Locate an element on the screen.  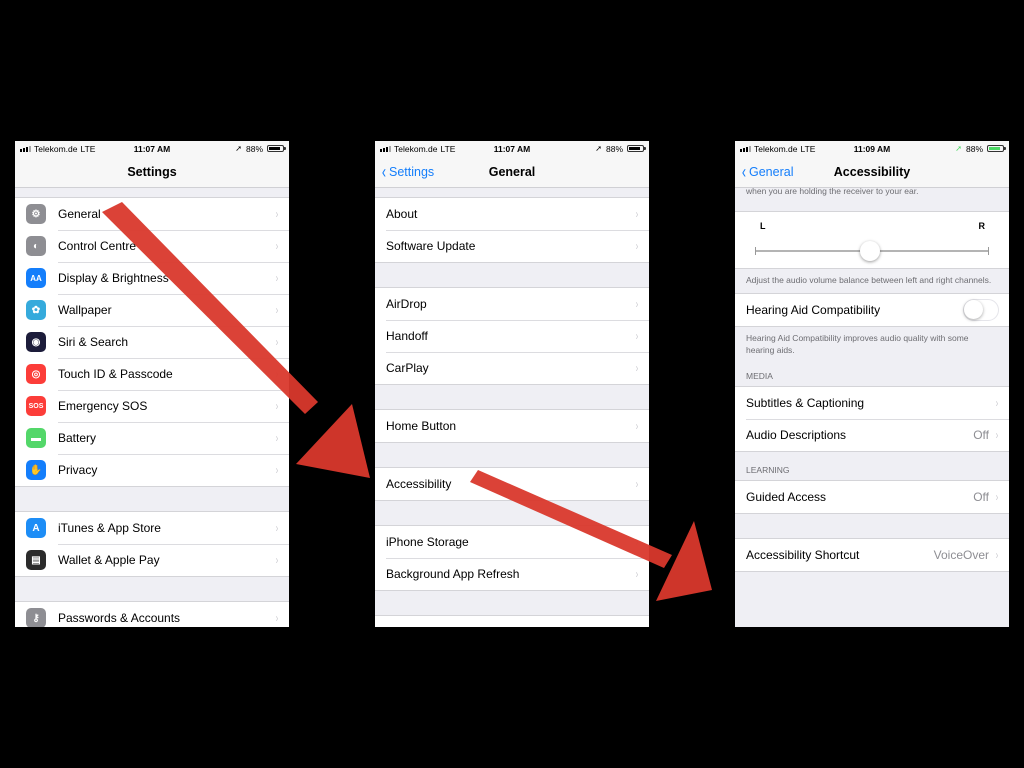
settings-item-label: Privacy is located at coordinates (78, 470).